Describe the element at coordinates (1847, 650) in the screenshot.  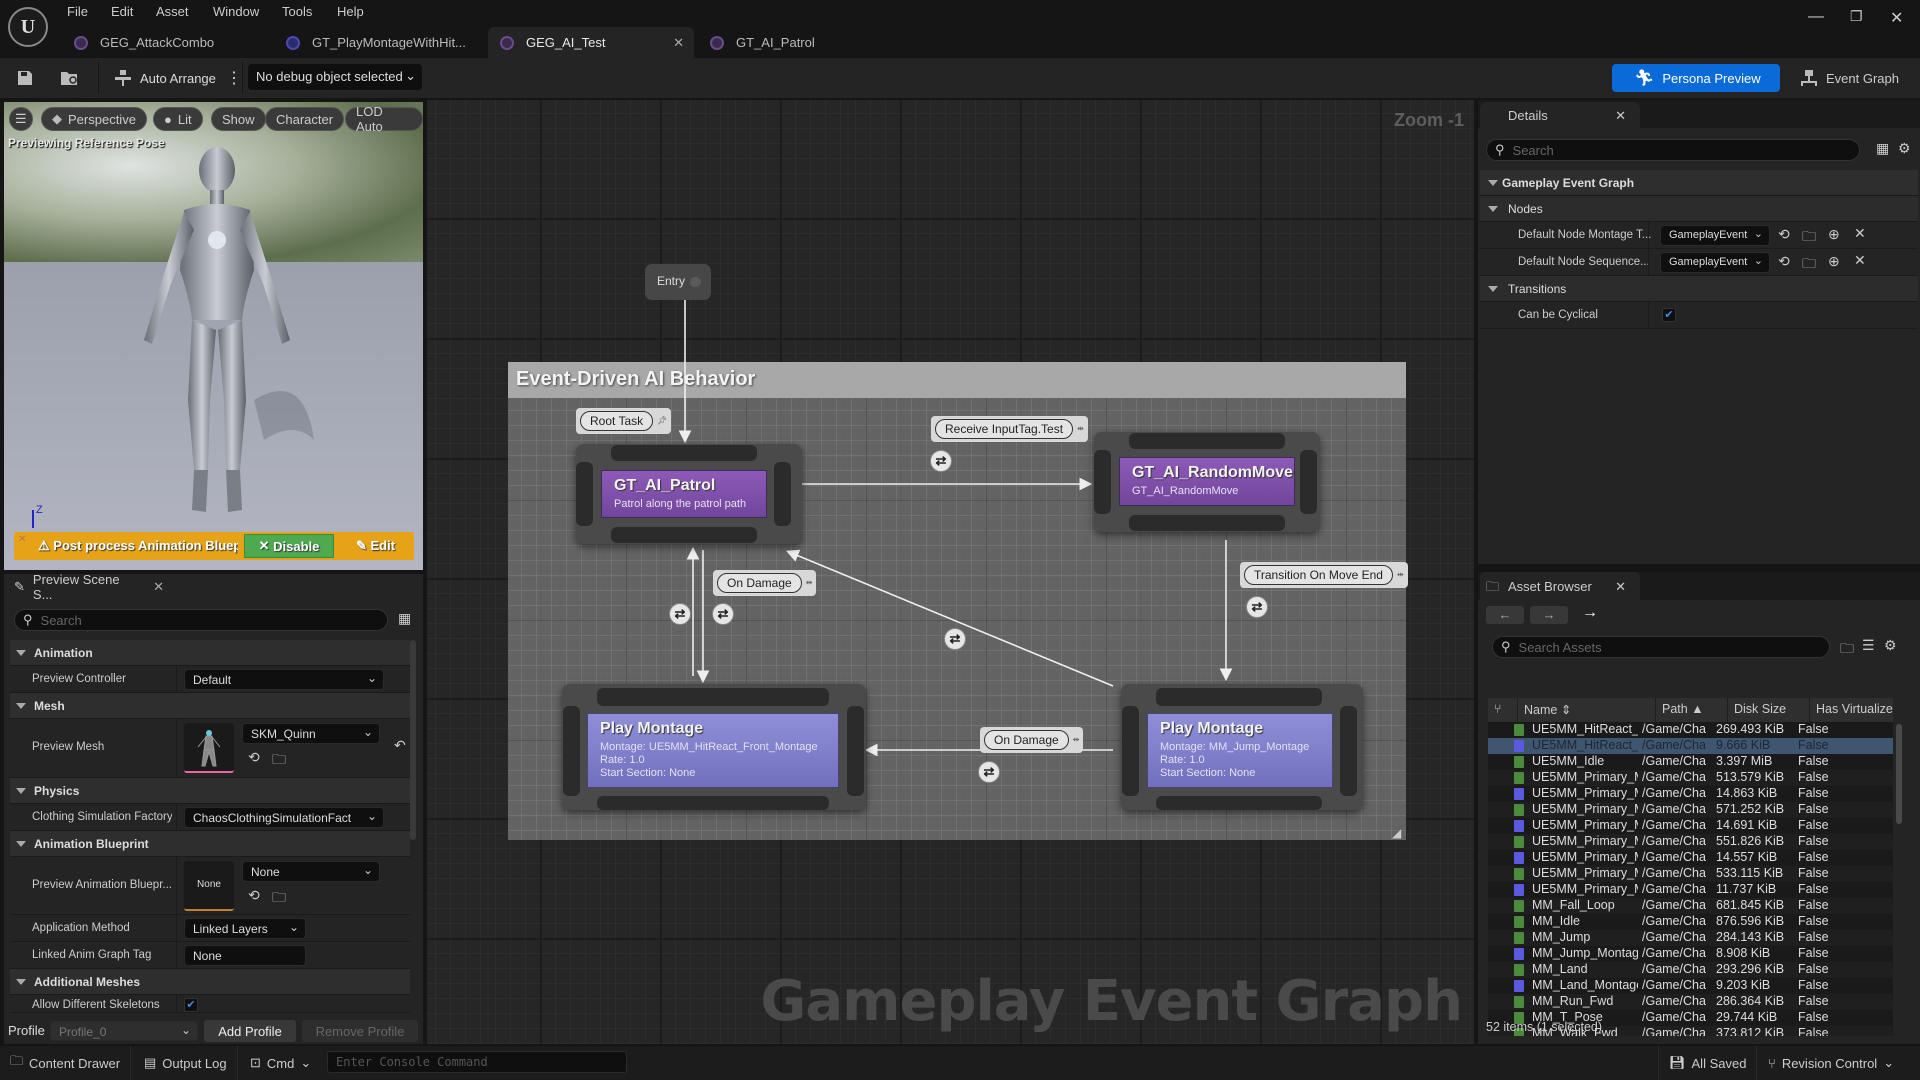
I see `folder-user-icon: 🗀︎` at that location.